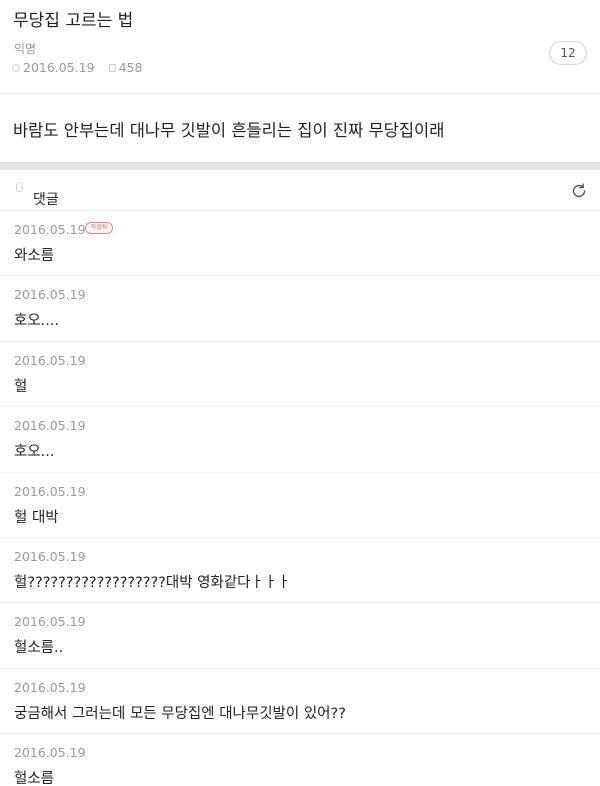 This screenshot has width=600, height=786. What do you see at coordinates (300, 373) in the screenshot?
I see `comment-item: 2016.05.19 헐` at bounding box center [300, 373].